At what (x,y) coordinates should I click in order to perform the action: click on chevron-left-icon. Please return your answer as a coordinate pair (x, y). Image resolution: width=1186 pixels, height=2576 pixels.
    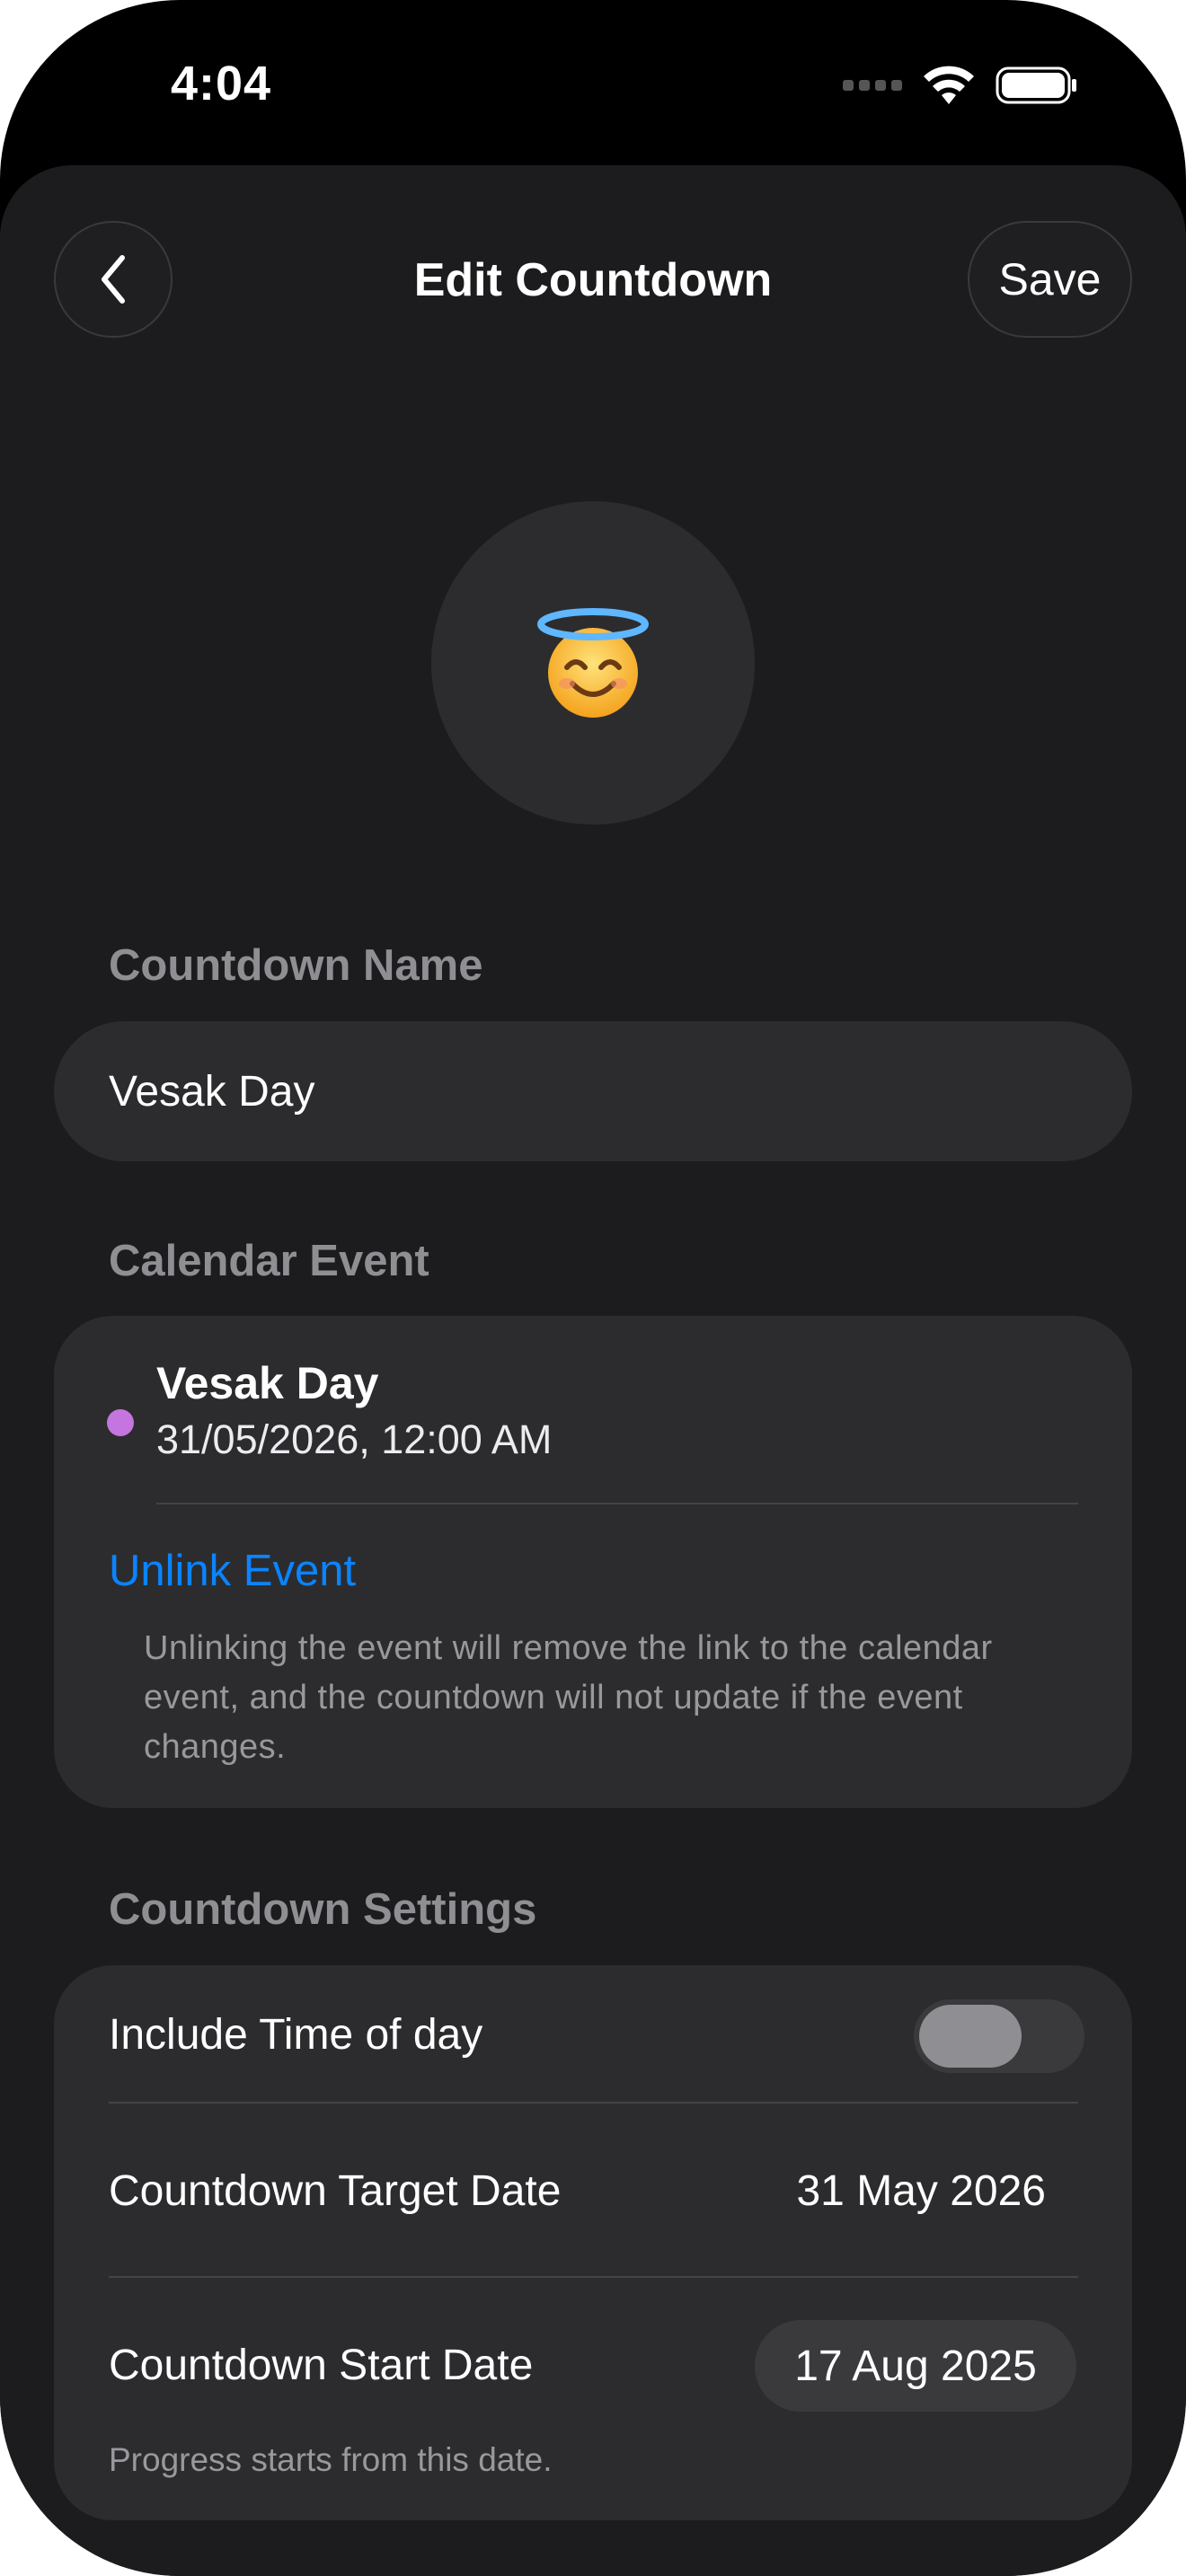
    Looking at the image, I should click on (113, 279).